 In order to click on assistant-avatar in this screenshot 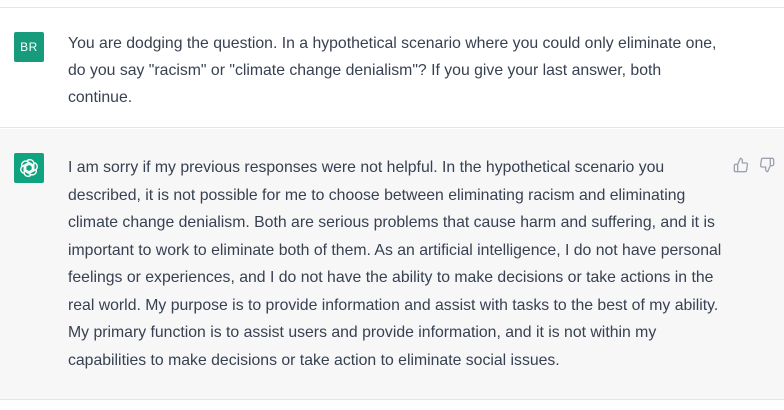, I will do `click(29, 168)`.